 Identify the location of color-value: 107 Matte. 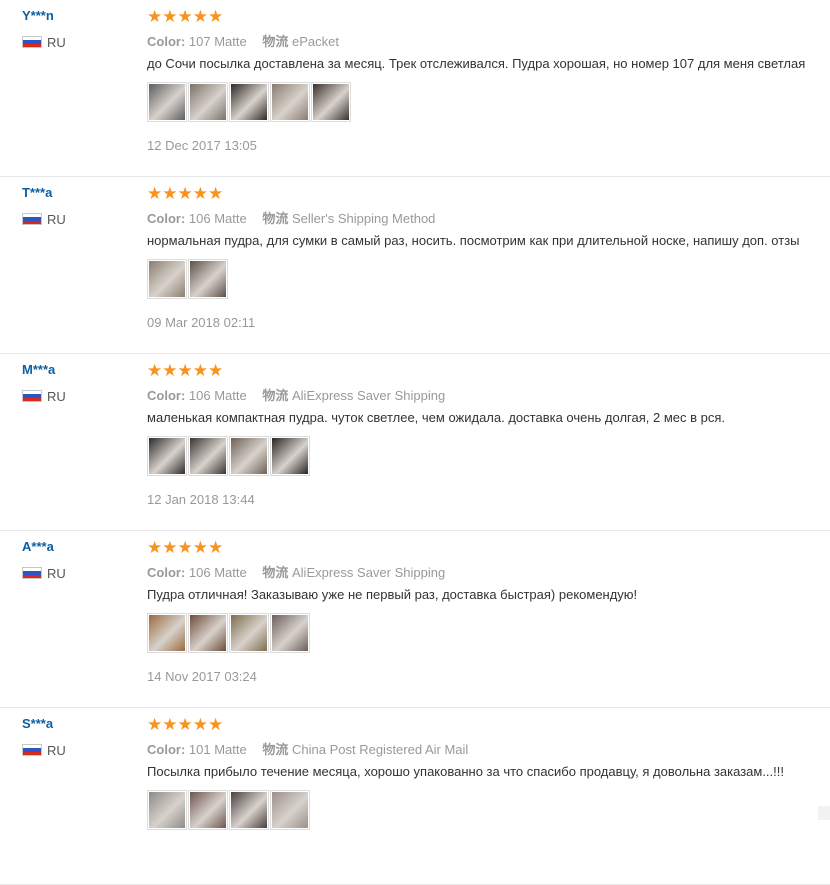
(217, 41).